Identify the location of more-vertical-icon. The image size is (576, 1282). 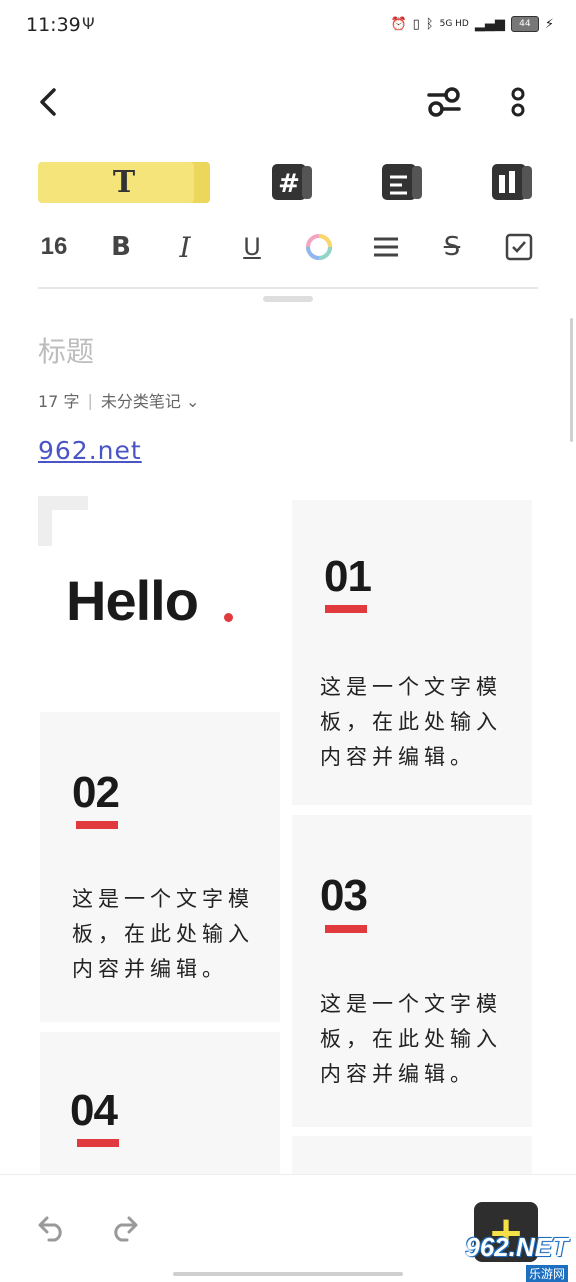
(518, 102).